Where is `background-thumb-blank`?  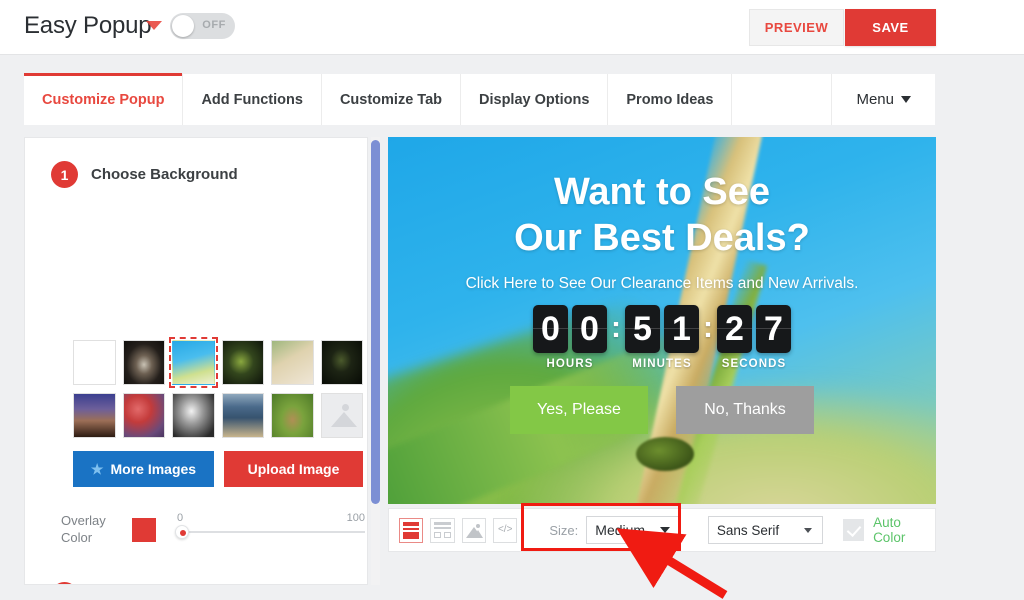
background-thumb-blank is located at coordinates (94, 362).